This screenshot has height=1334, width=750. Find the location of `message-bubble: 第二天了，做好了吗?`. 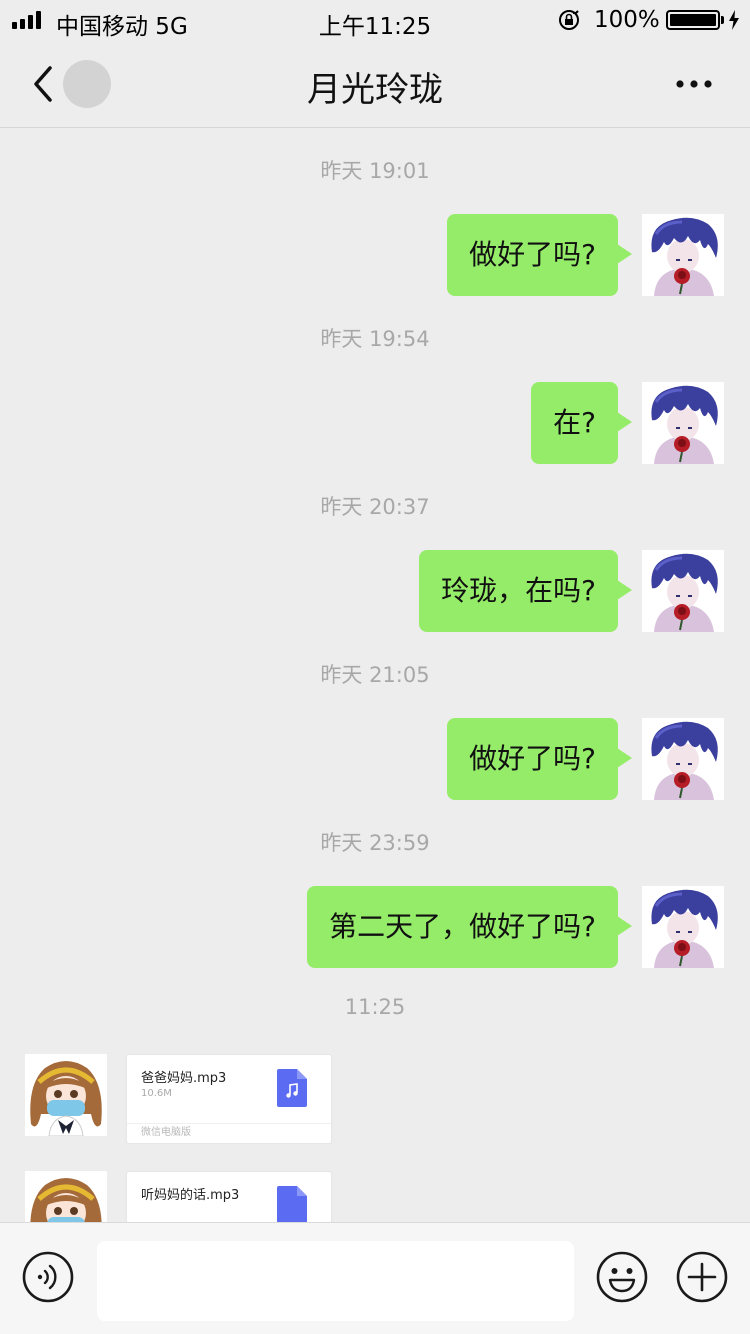

message-bubble: 第二天了，做好了吗? is located at coordinates (469, 927).